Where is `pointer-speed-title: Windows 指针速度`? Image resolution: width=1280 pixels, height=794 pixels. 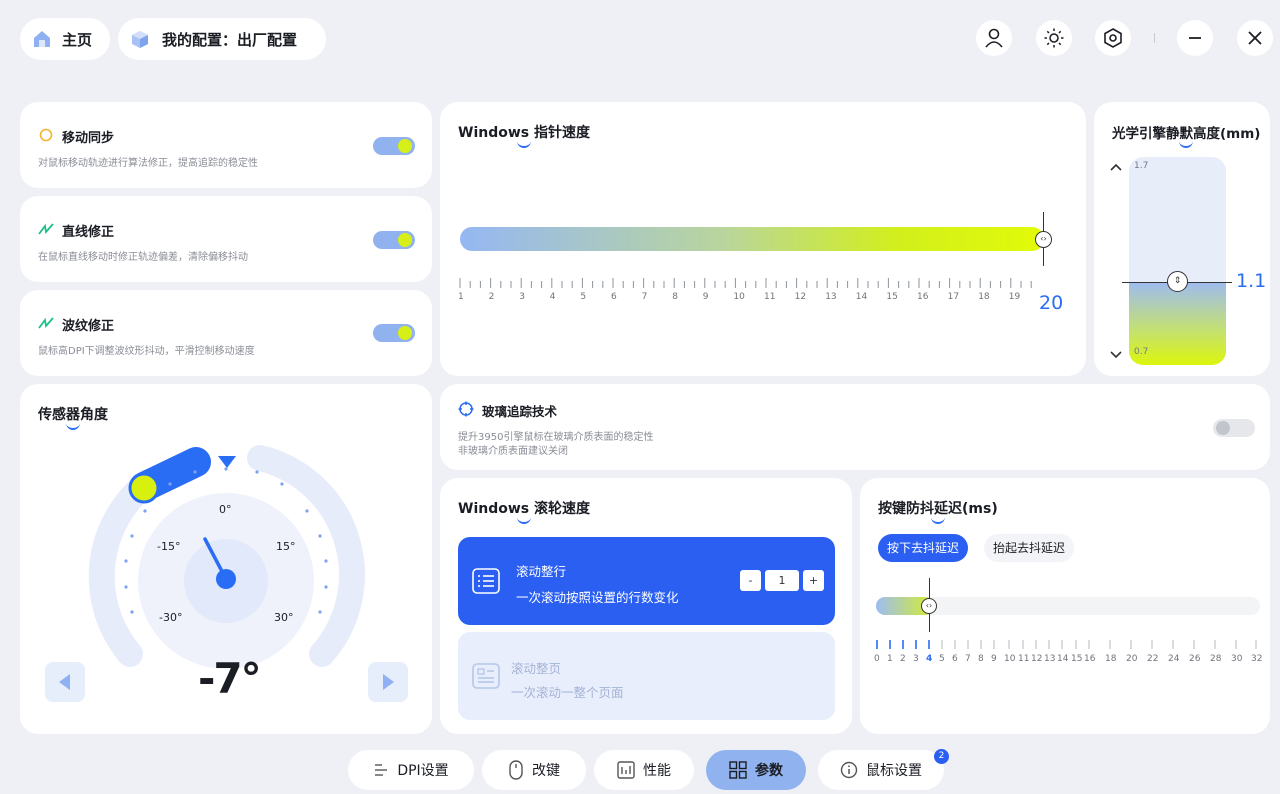 pointer-speed-title: Windows 指针速度 is located at coordinates (524, 135).